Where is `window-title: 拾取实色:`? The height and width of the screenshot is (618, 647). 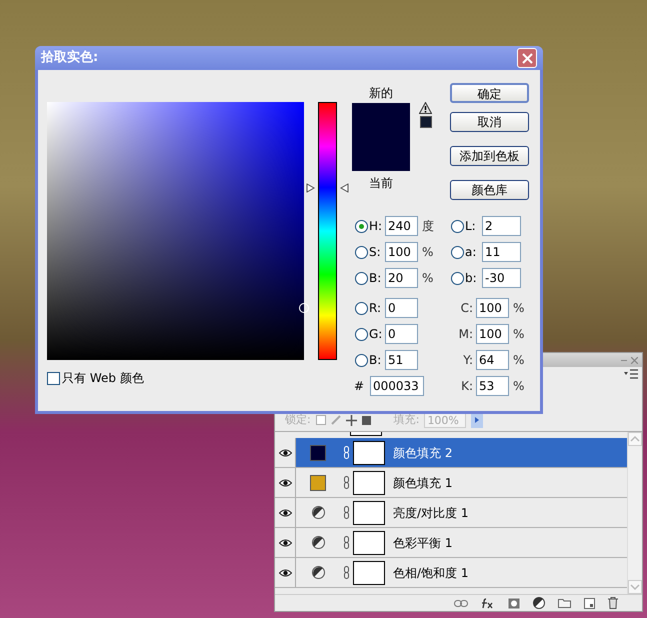 window-title: 拾取实色: is located at coordinates (69, 58).